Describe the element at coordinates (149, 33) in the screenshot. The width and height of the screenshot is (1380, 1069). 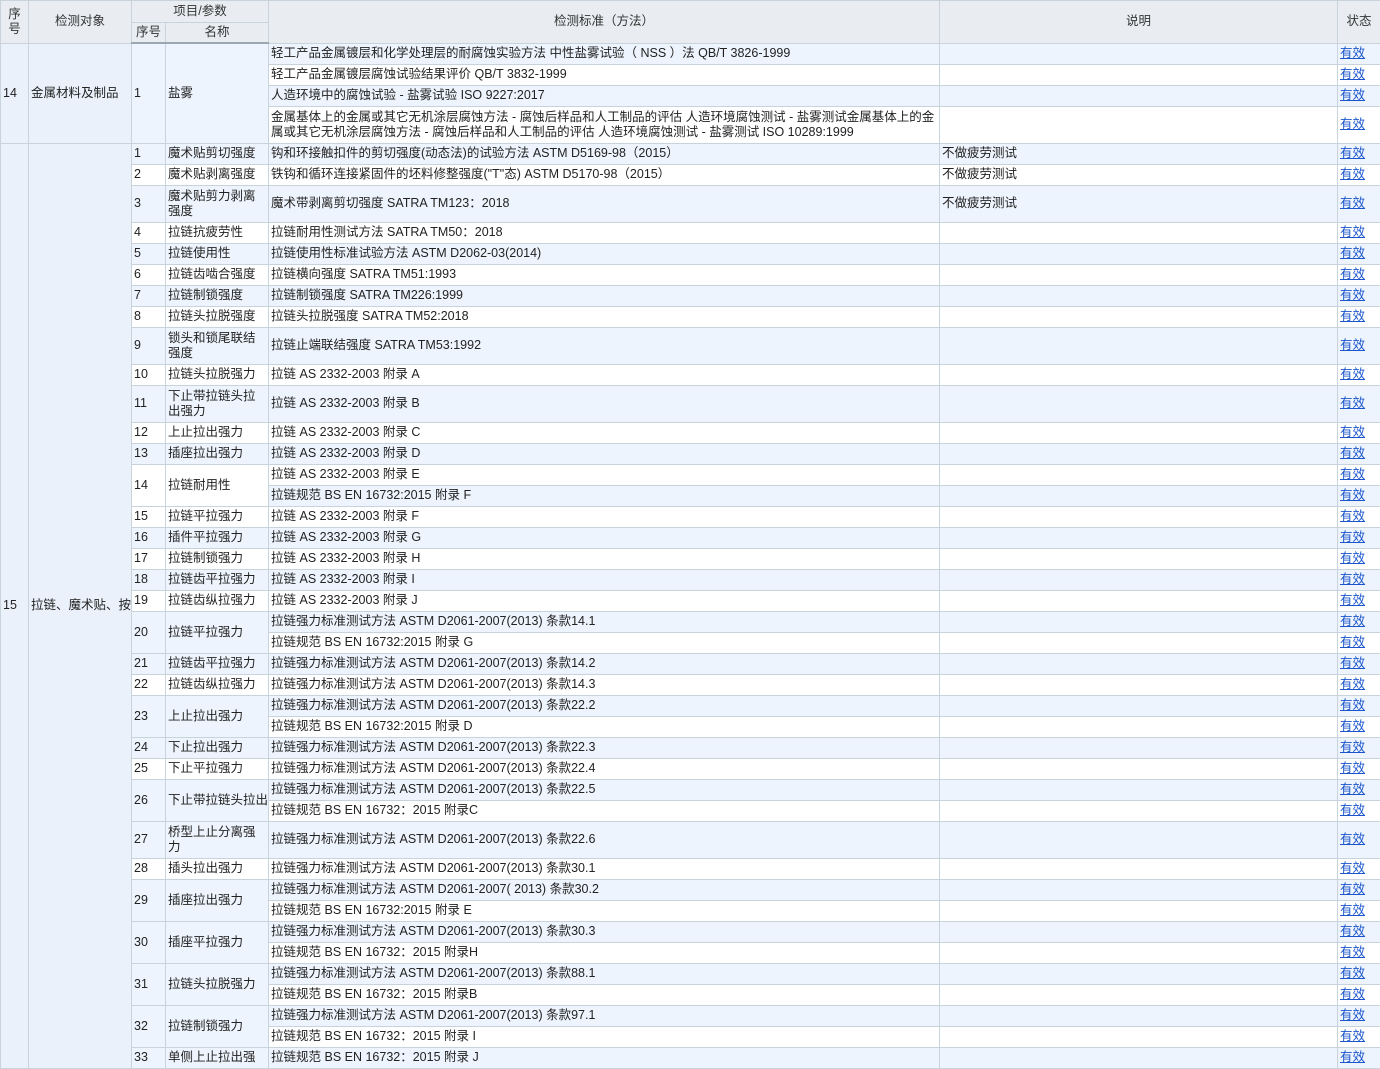
I see `header-item-seq: 序号` at that location.